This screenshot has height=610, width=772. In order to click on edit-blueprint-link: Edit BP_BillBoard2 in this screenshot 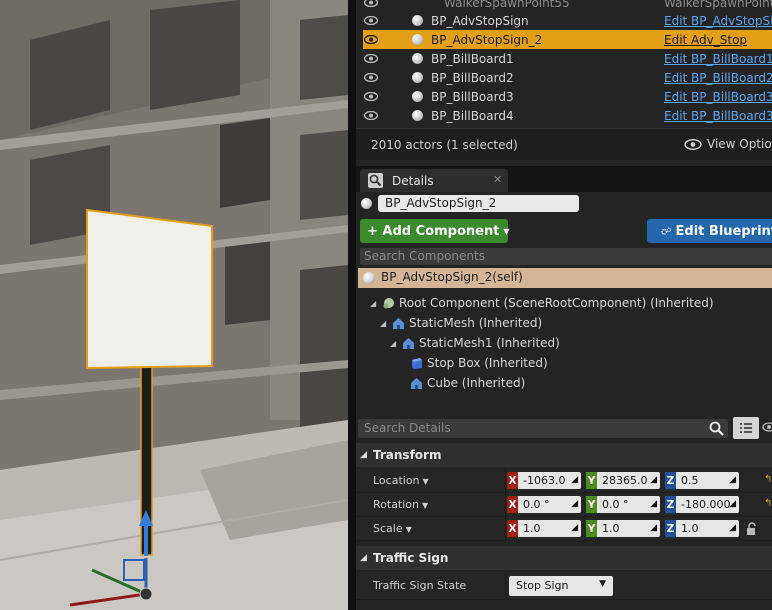, I will do `click(718, 78)`.